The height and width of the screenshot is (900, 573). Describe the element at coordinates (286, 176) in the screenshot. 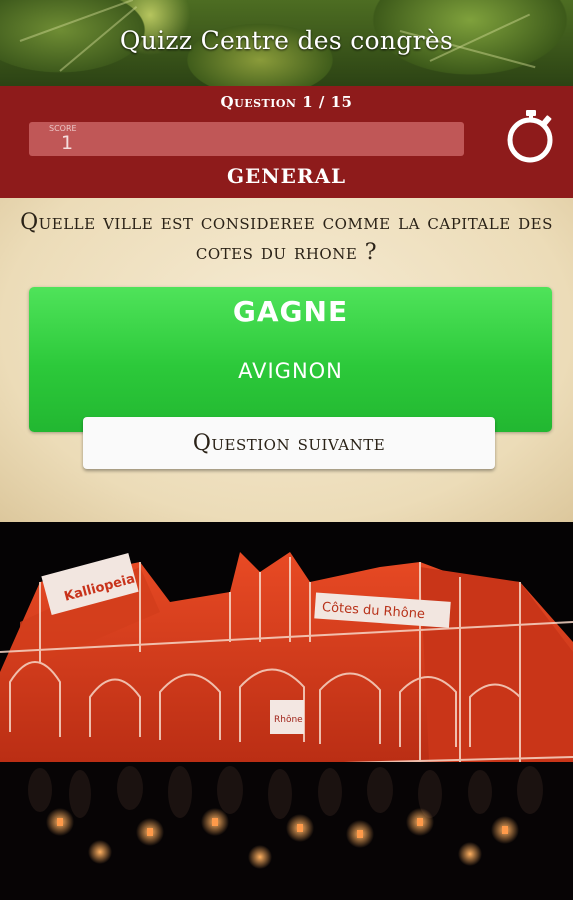

I see `category-title: GENERAL` at that location.